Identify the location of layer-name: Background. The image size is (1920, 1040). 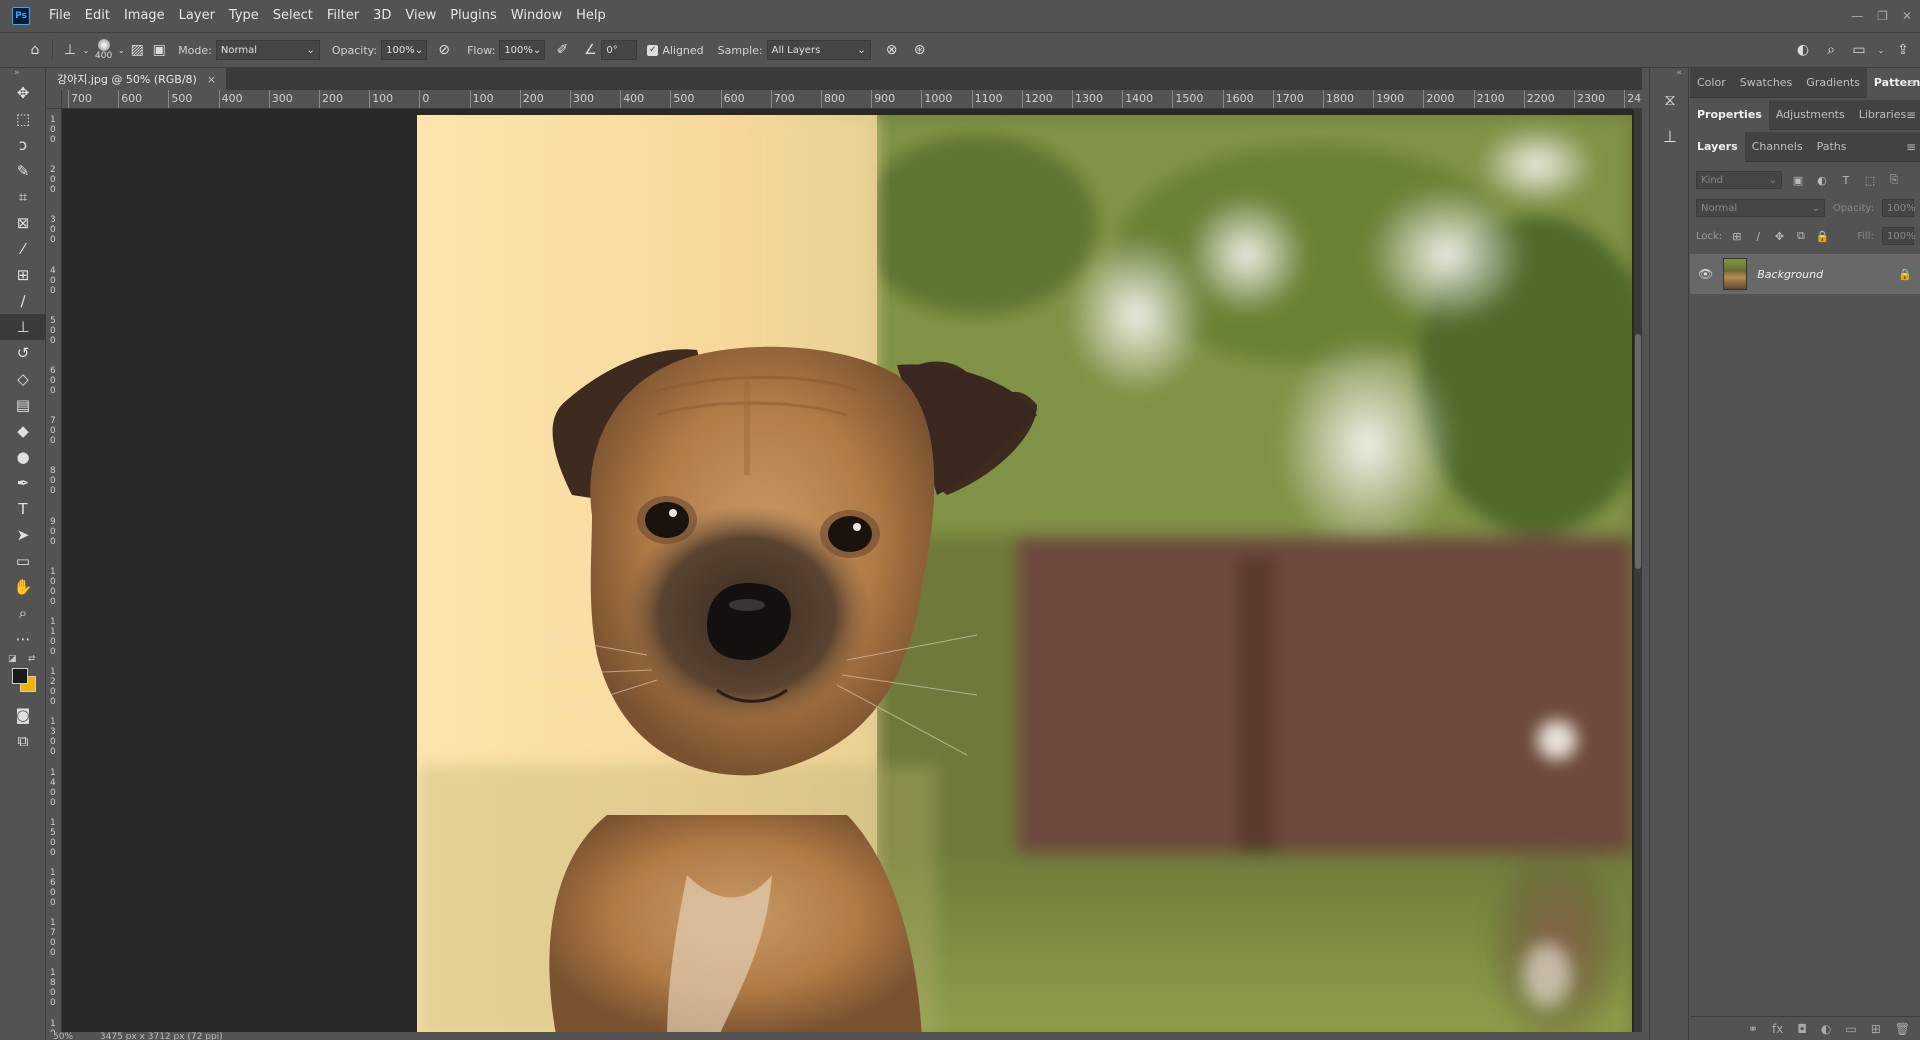
(1822, 274).